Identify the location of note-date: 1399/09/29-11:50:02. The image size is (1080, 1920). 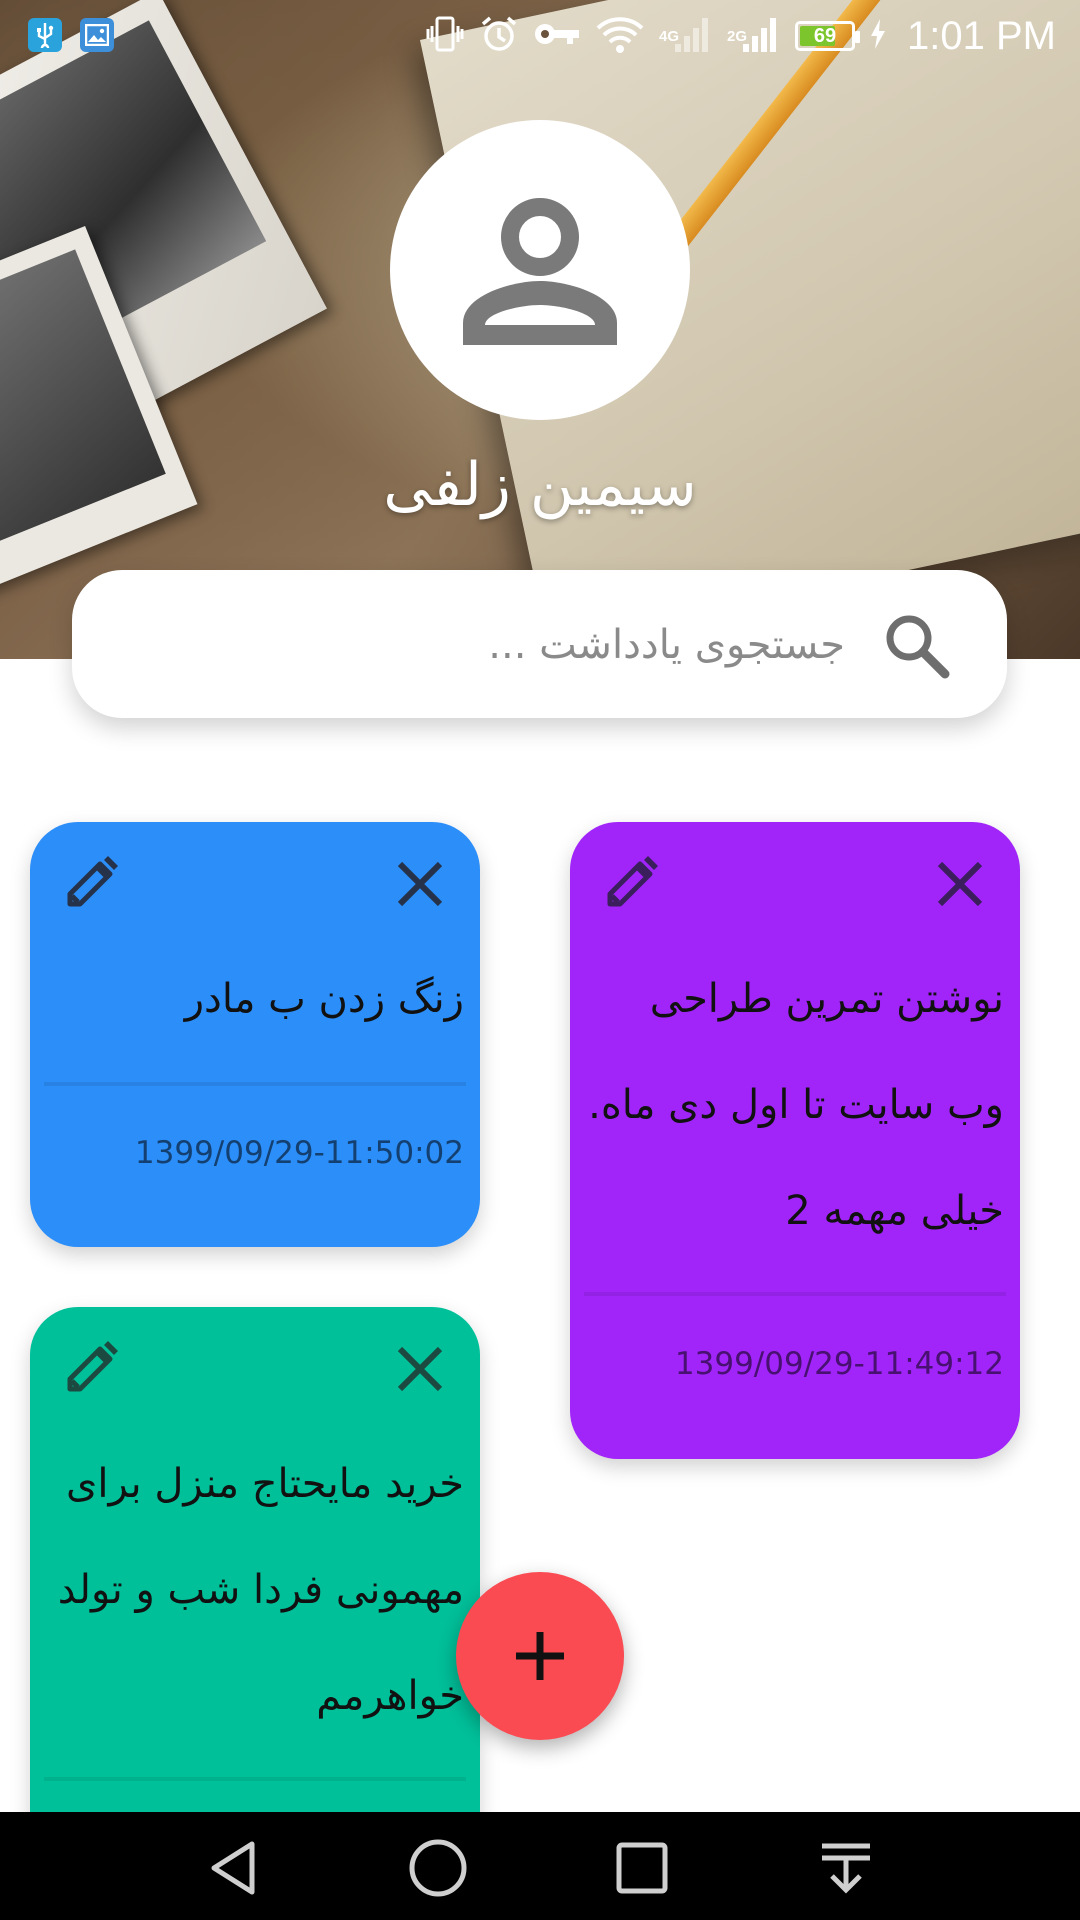
(299, 1153).